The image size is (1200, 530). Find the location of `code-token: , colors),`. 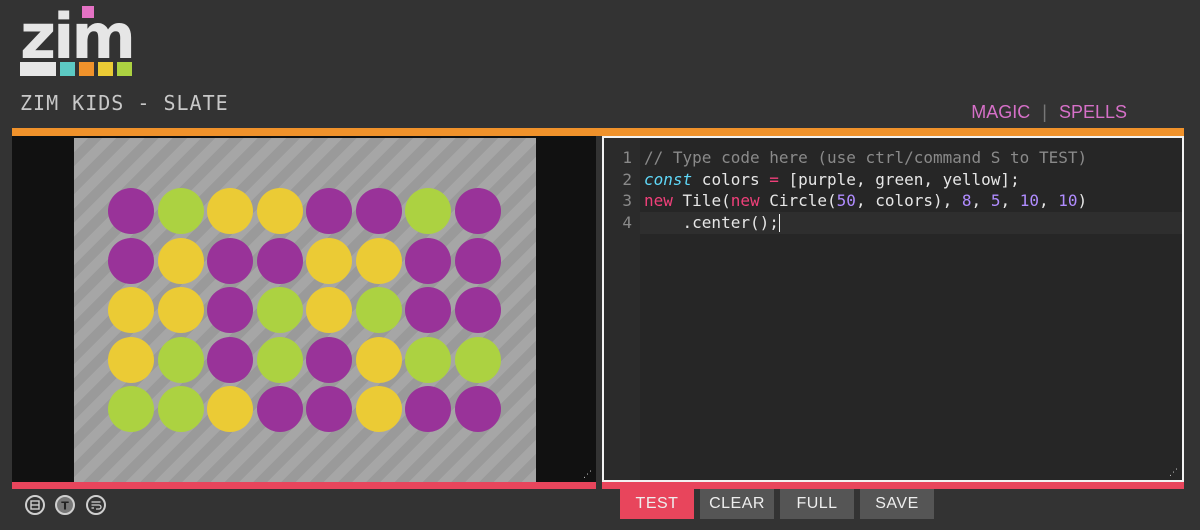

code-token: , colors), is located at coordinates (908, 200).